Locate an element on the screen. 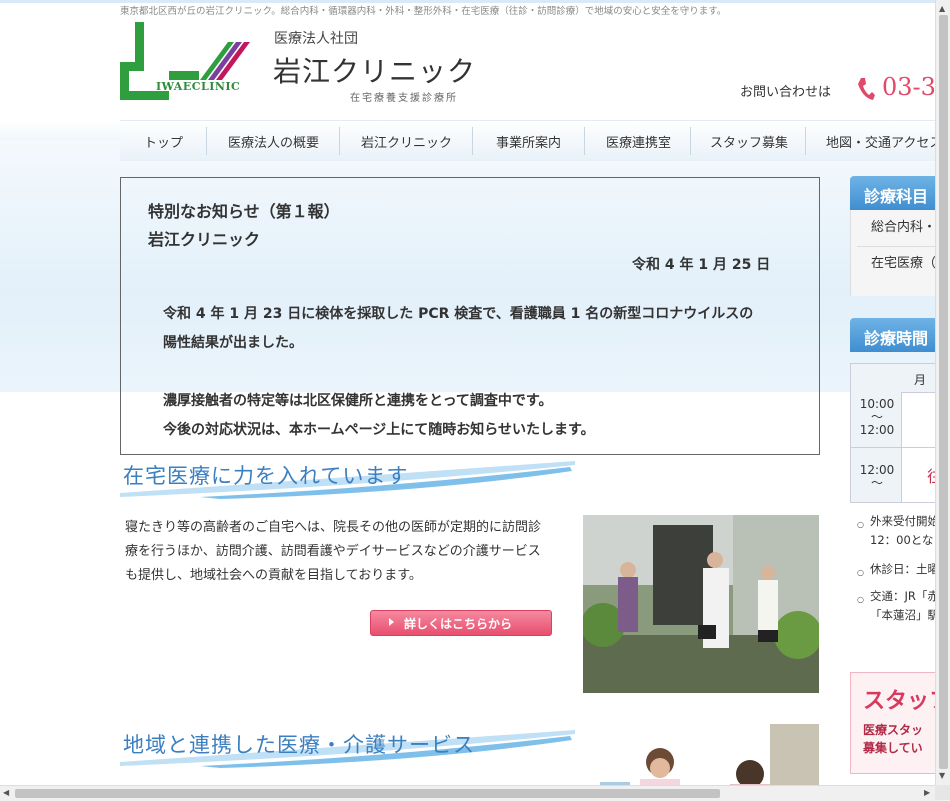 The width and height of the screenshot is (950, 801). community-heading: 地域と連携した医療・介護サービス is located at coordinates (347, 747).